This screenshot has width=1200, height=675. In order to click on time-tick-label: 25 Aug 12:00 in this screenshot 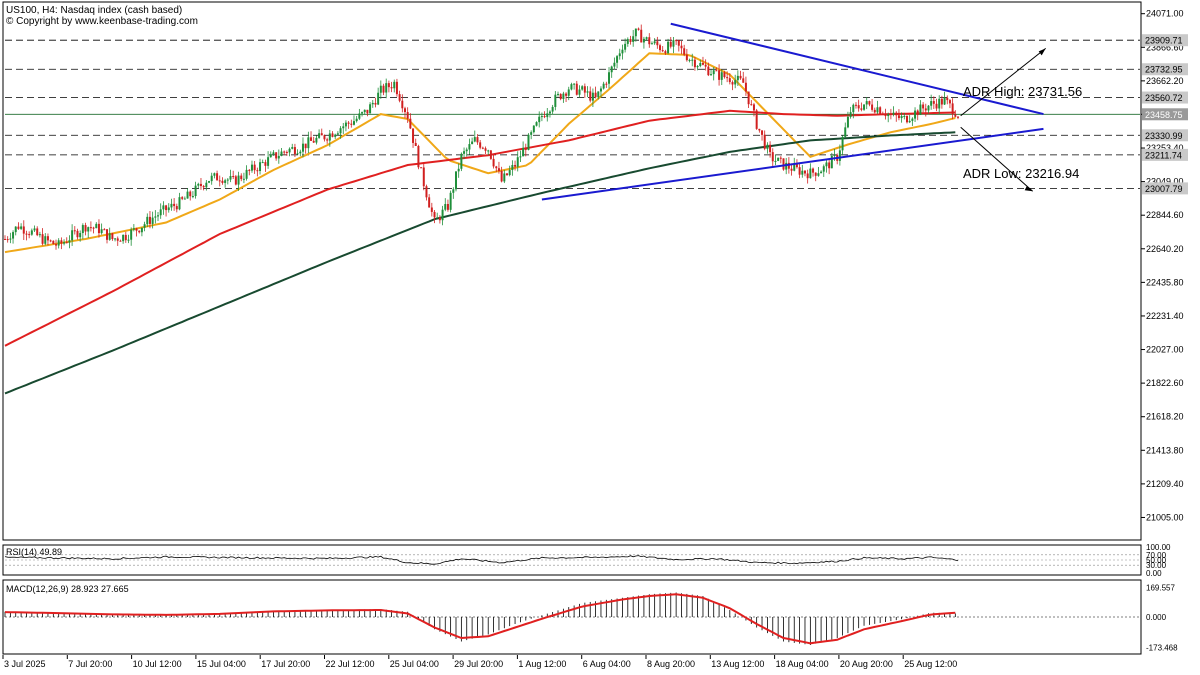, I will do `click(930, 664)`.